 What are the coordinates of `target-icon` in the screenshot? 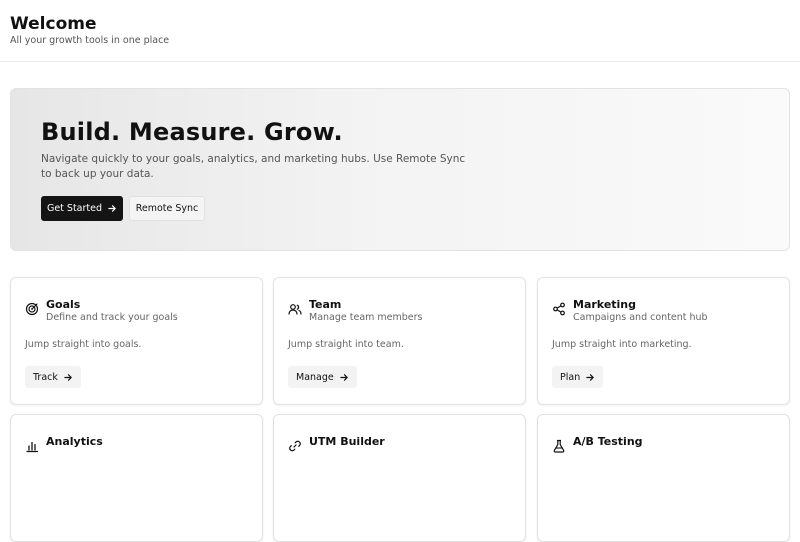 It's located at (32, 309).